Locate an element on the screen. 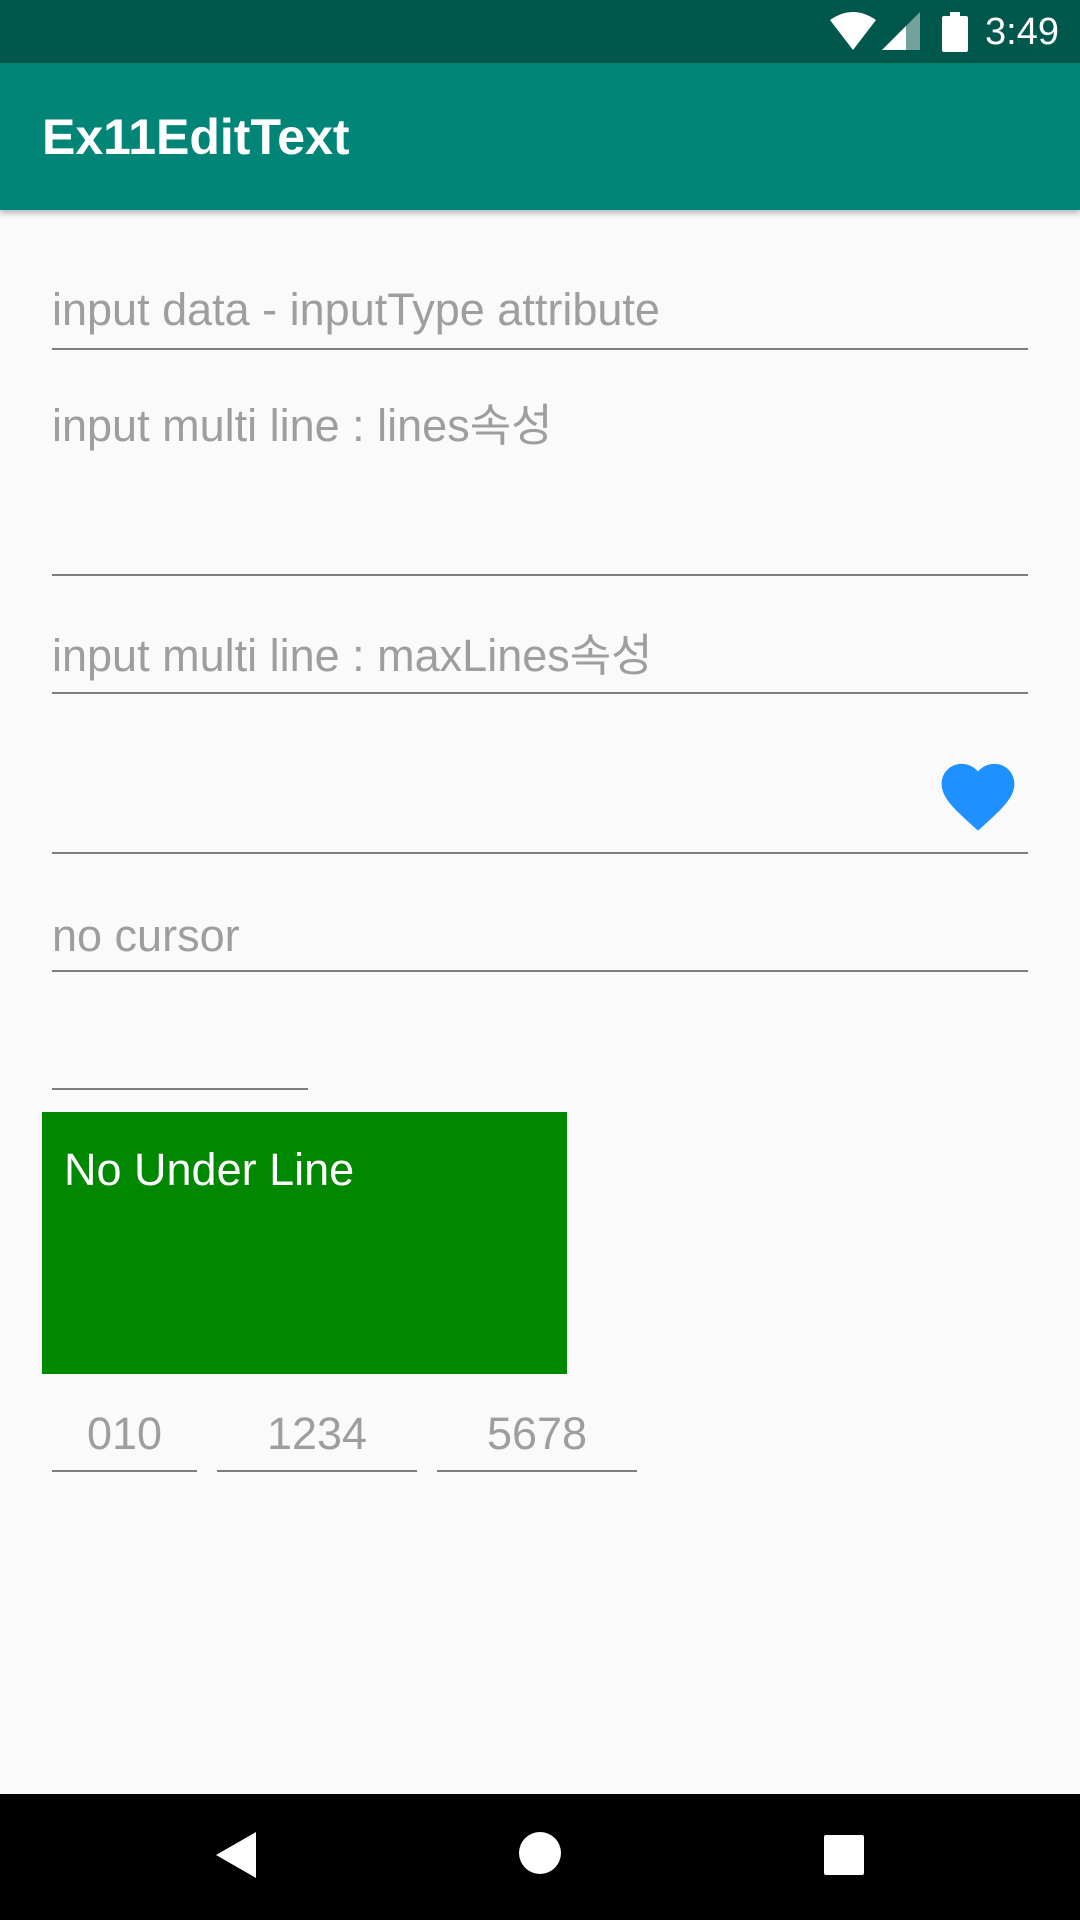  signal-icon is located at coordinates (901, 31).